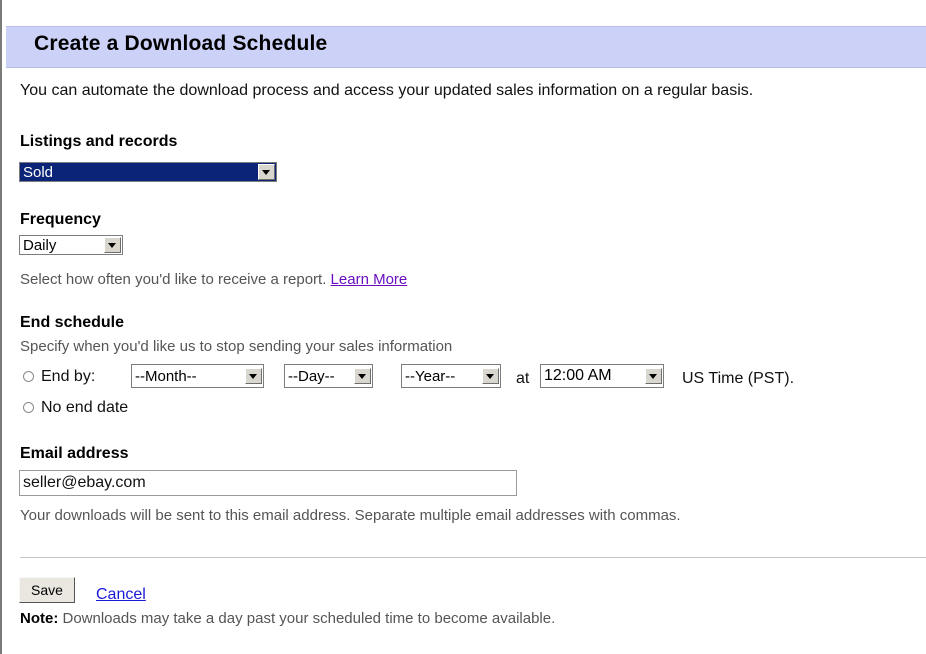 This screenshot has width=926, height=654. Describe the element at coordinates (268, 483) in the screenshot. I see `email-field: seller@ebay.com` at that location.